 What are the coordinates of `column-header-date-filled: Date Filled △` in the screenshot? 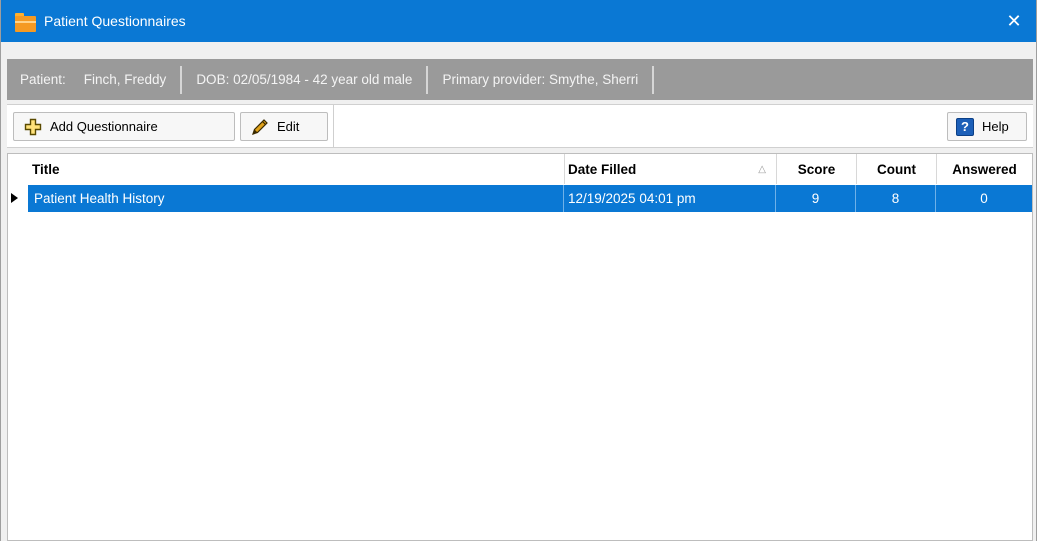 It's located at (670, 169).